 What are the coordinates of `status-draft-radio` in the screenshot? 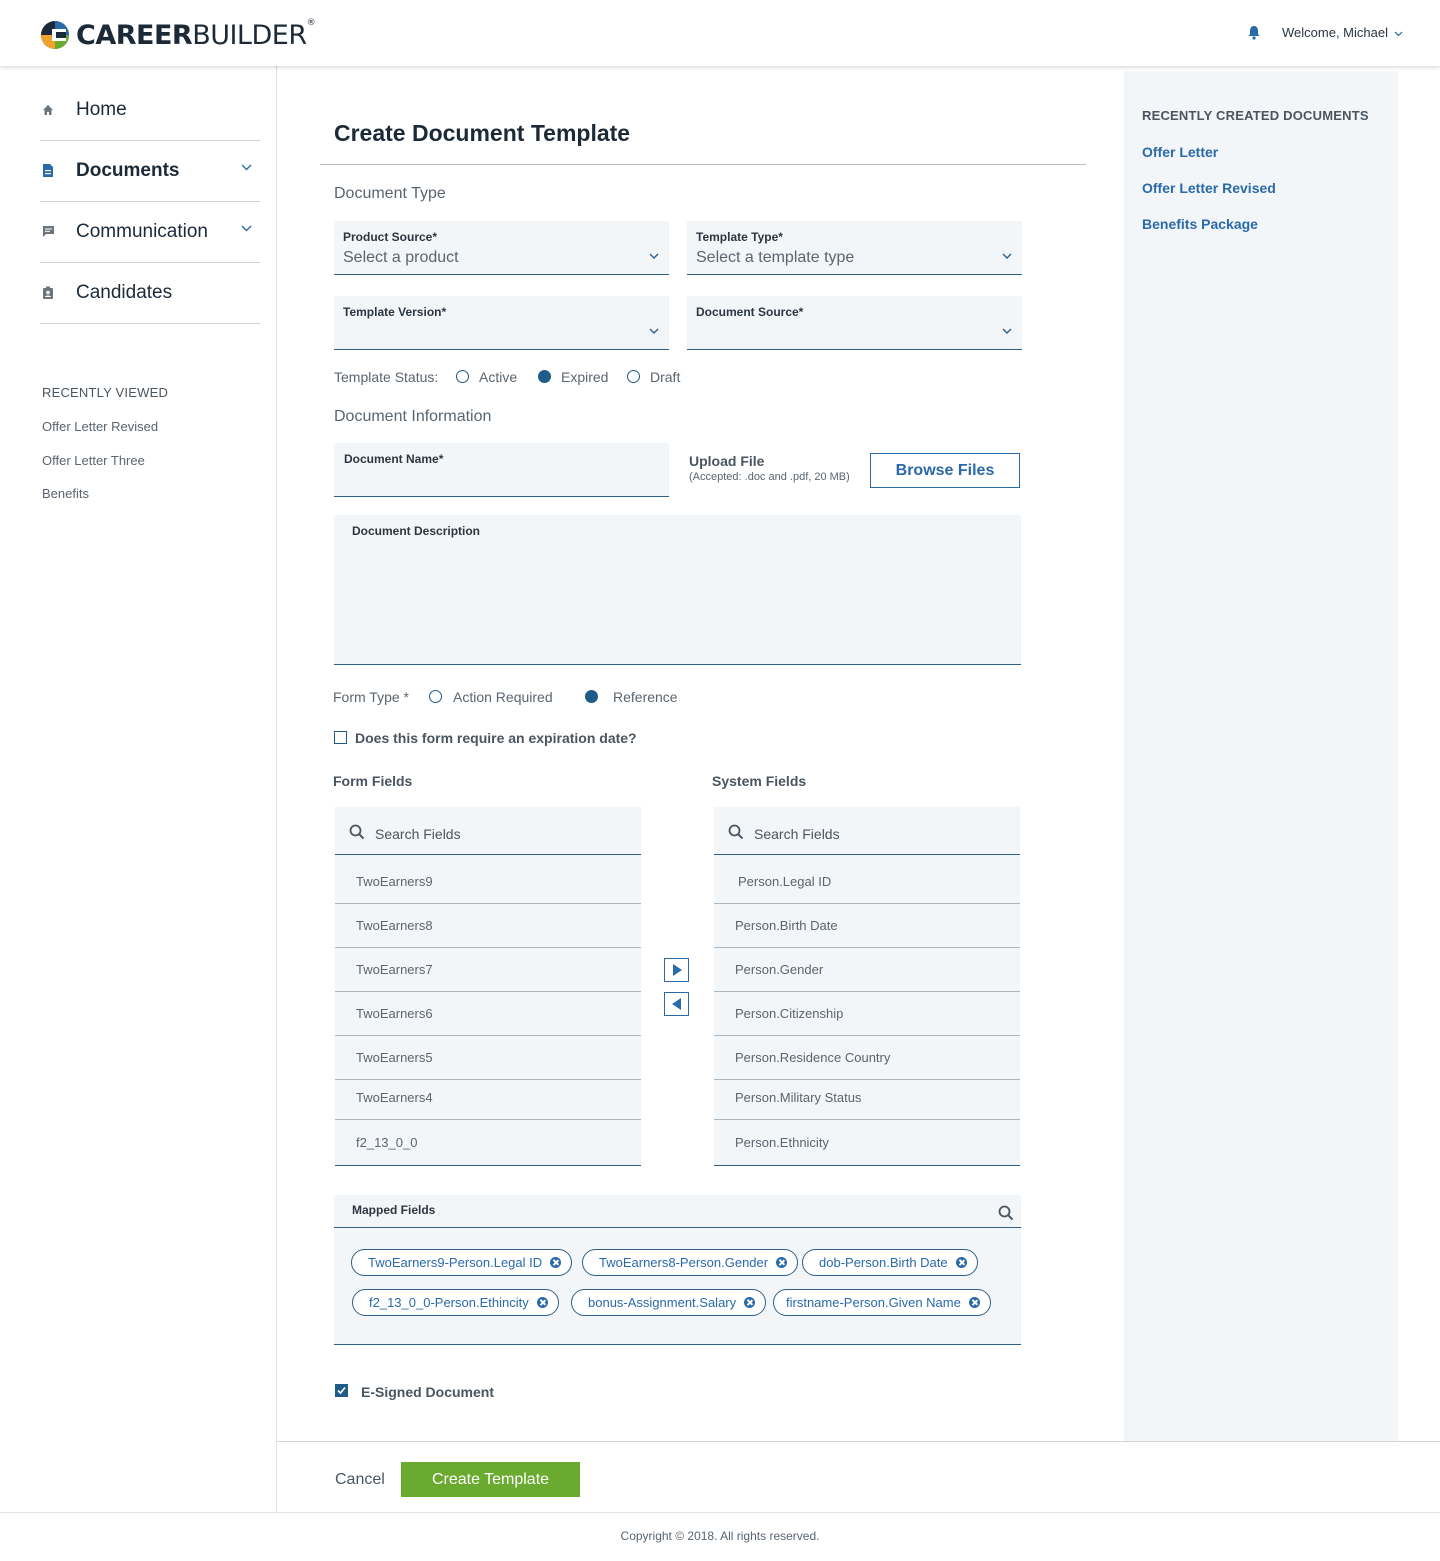 It's located at (633, 376).